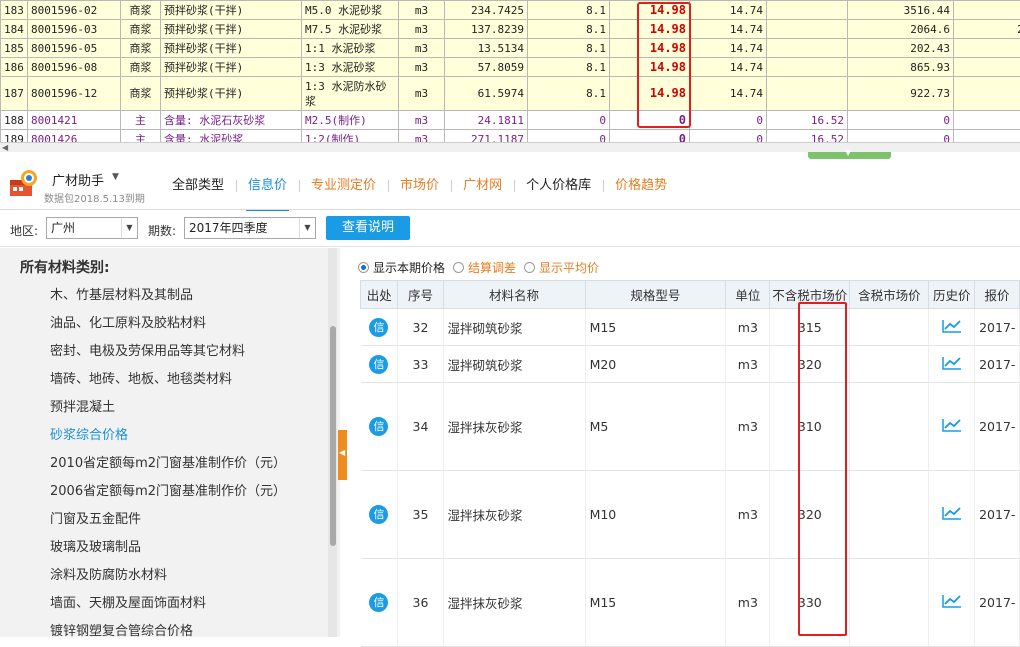  I want to click on sheet-cell-qty: 61.5974, so click(486, 94).